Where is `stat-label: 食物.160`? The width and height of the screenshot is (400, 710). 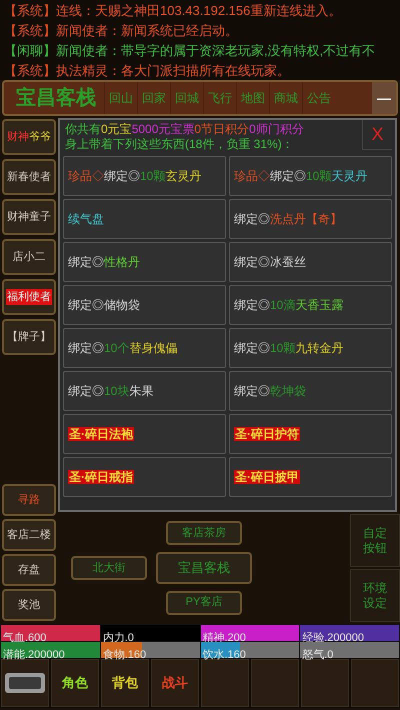 stat-label: 食物.160 is located at coordinates (124, 655).